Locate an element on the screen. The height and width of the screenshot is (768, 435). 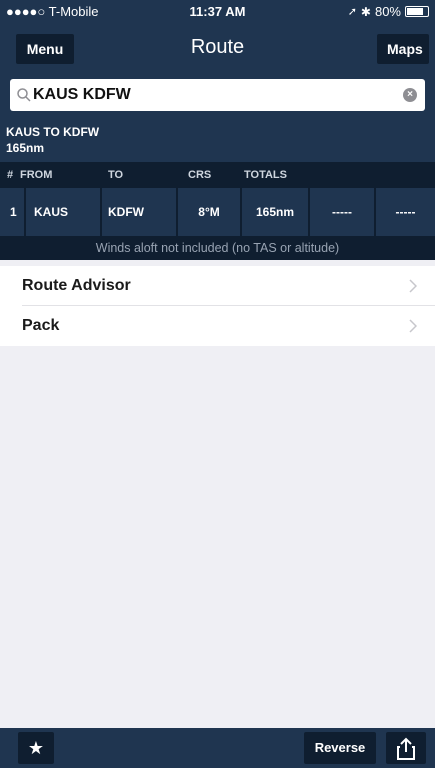
table-row: 1 KAUS KDFW 8°M 165nm ----- ----- is located at coordinates (217, 212).